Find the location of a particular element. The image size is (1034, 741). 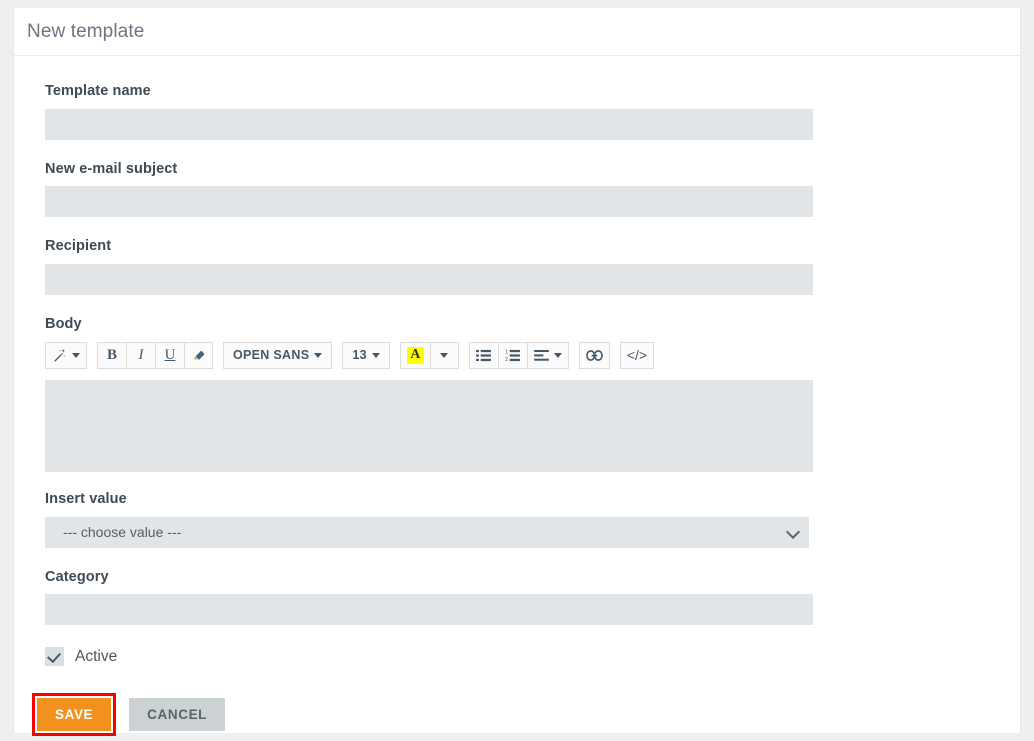

toolbar-group-size: 13 is located at coordinates (366, 355).